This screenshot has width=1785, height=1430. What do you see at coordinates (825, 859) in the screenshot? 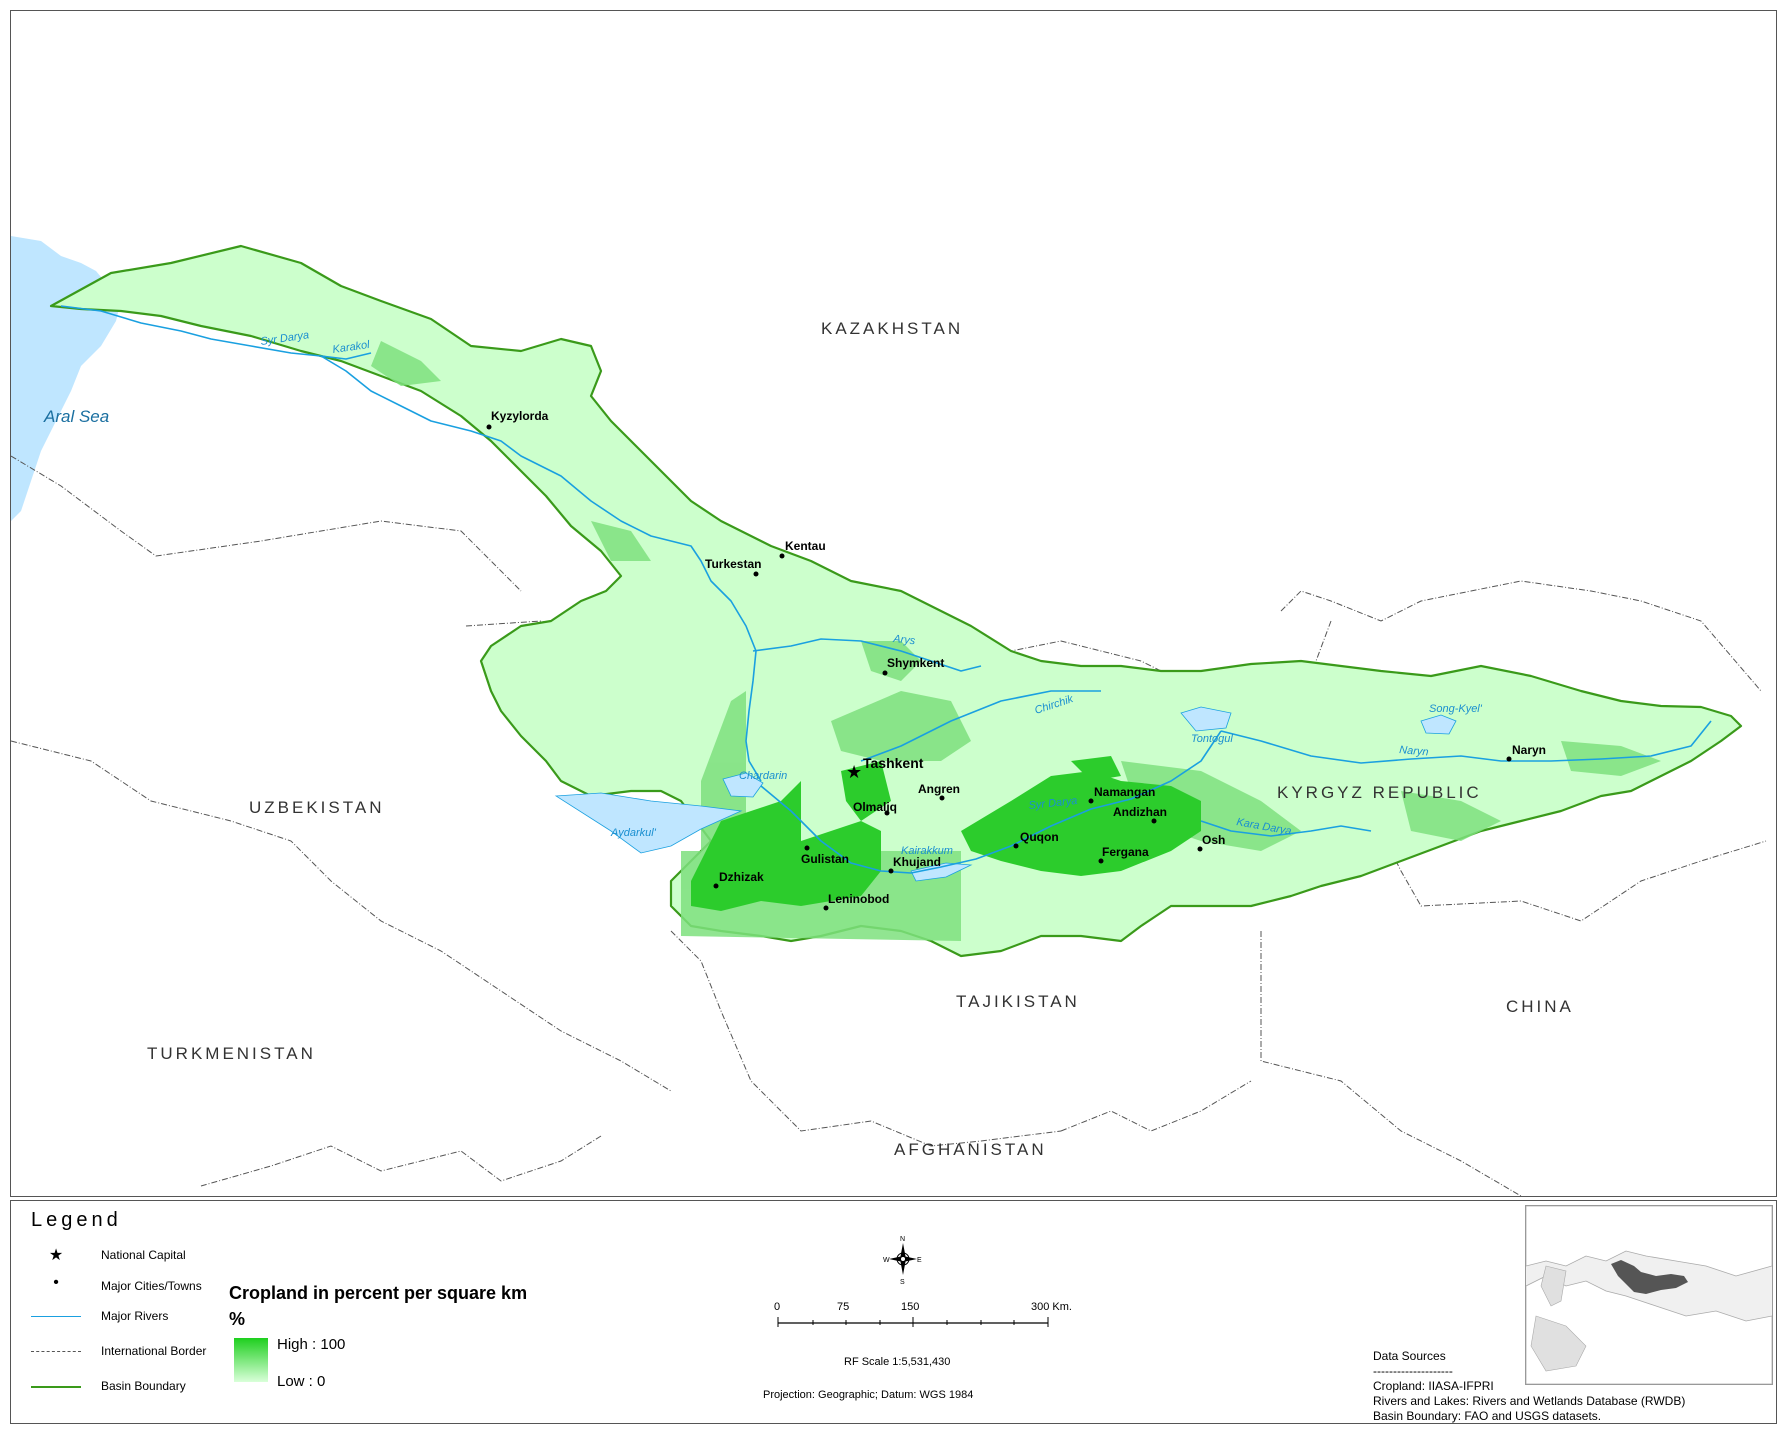
I see `city-label-gulistan: Gulistan` at bounding box center [825, 859].